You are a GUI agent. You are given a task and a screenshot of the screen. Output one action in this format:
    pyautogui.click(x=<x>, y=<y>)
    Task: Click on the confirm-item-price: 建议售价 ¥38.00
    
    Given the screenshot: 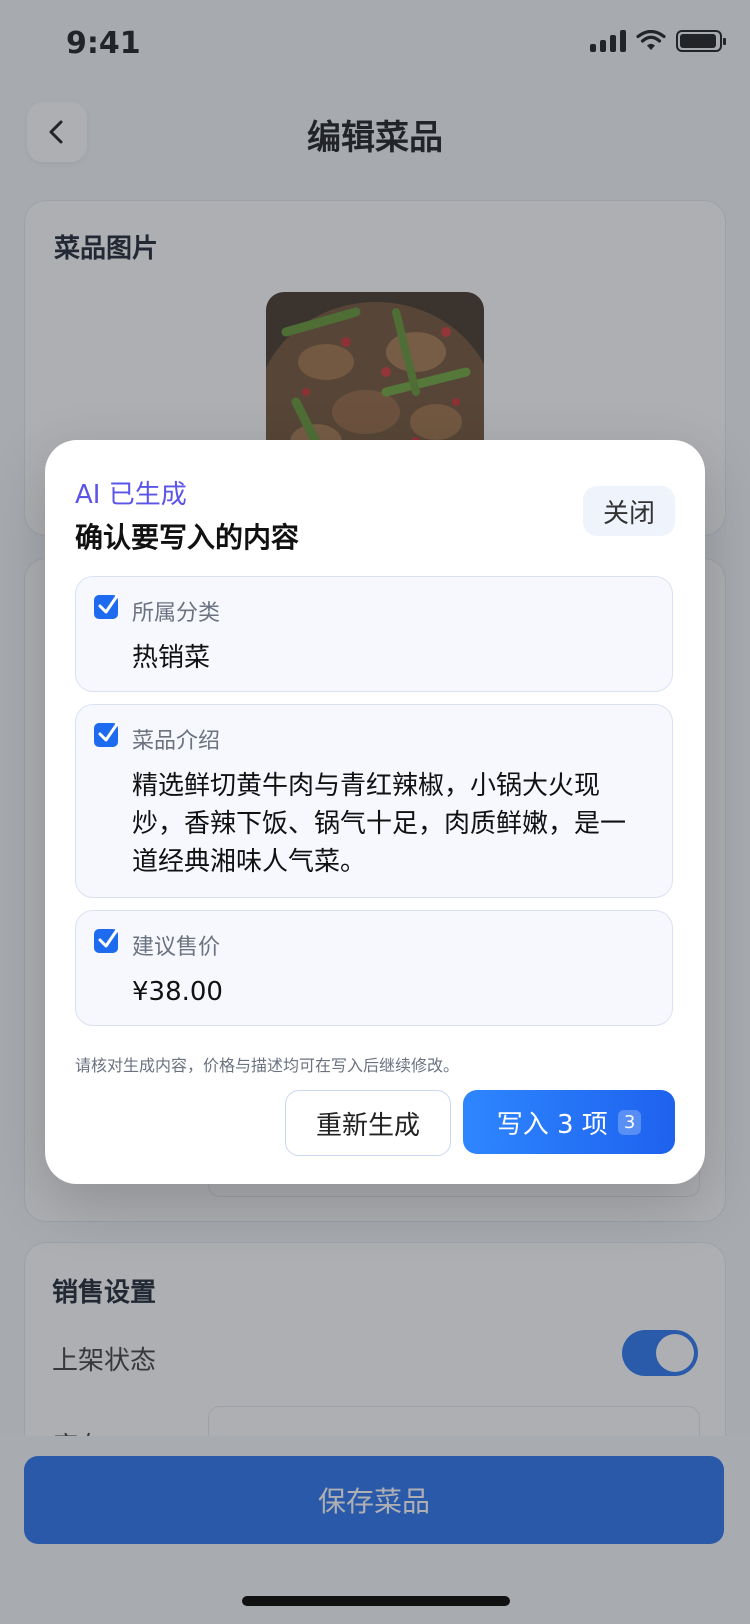 What is the action you would take?
    pyautogui.click(x=374, y=968)
    